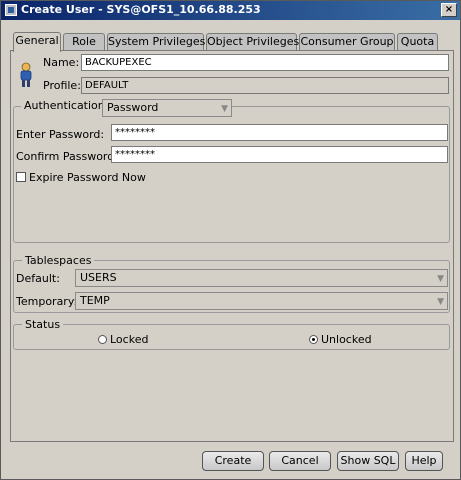  What do you see at coordinates (64, 105) in the screenshot?
I see `authentication-legend: Authentication` at bounding box center [64, 105].